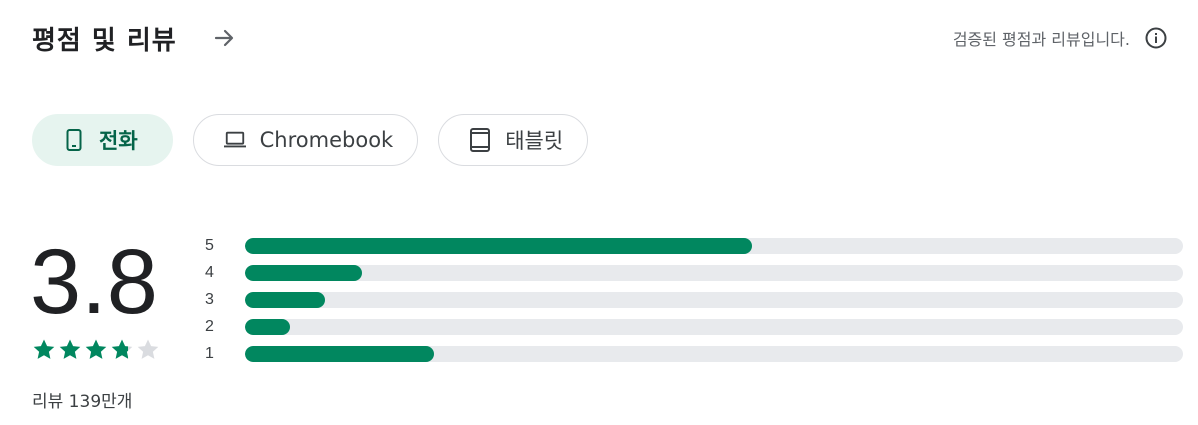 Image resolution: width=1198 pixels, height=425 pixels. What do you see at coordinates (209, 353) in the screenshot?
I see `histogram-label: 1` at bounding box center [209, 353].